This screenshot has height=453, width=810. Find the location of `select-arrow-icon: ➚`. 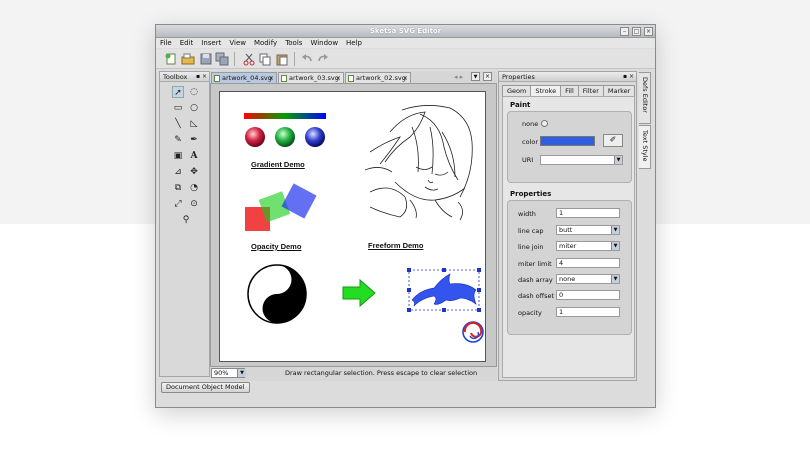

select-arrow-icon: ➚ is located at coordinates (178, 92).